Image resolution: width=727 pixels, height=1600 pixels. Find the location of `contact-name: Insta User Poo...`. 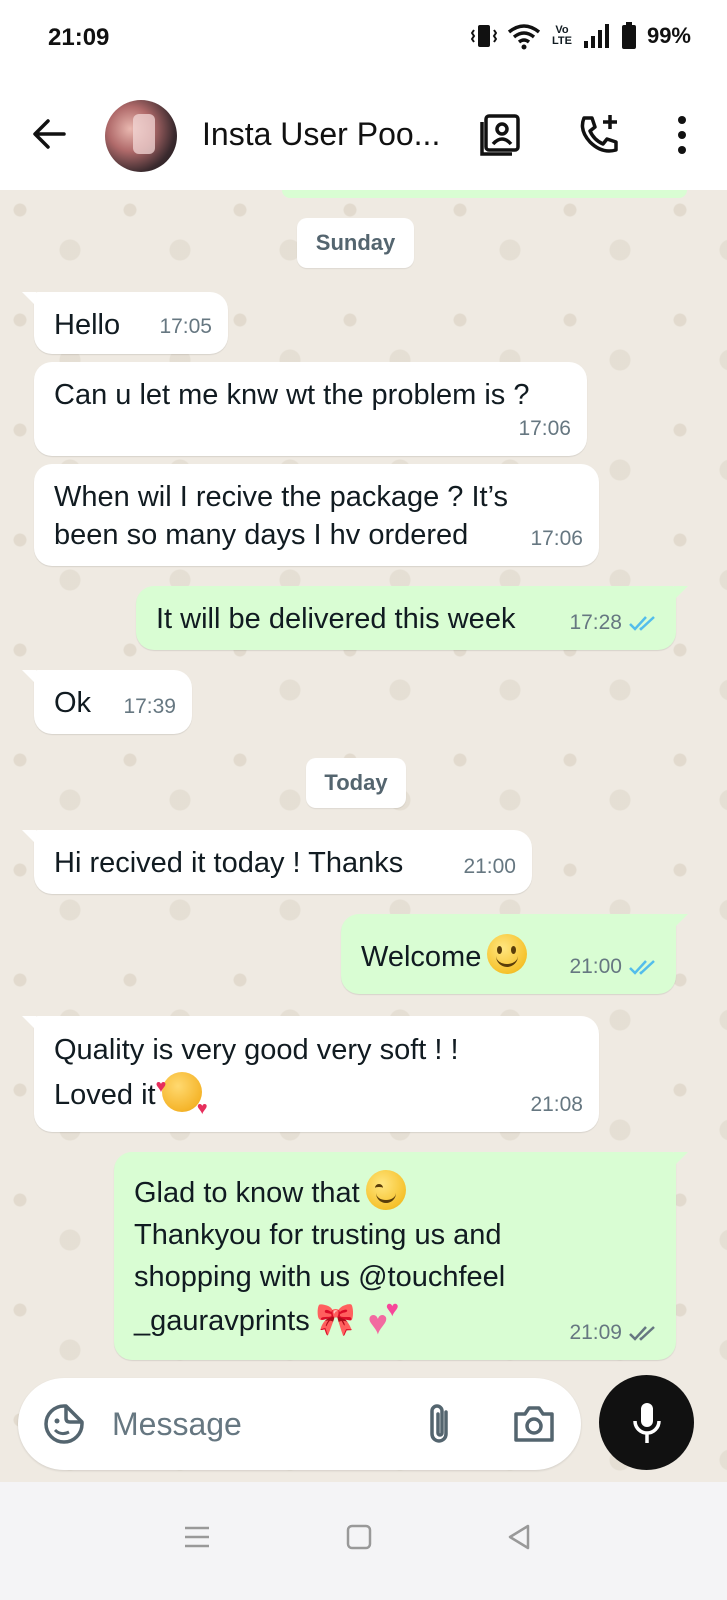

contact-name: Insta User Poo... is located at coordinates (327, 134).